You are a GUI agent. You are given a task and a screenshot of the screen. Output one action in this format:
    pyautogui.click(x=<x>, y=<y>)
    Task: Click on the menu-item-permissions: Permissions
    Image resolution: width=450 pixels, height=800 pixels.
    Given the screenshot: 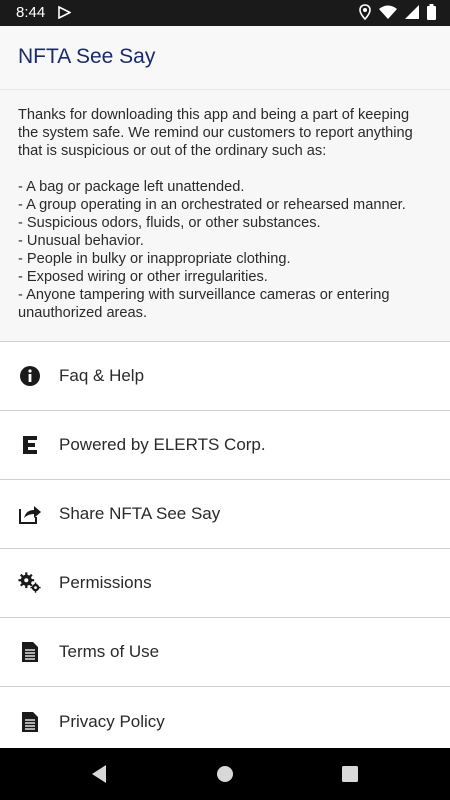 What is the action you would take?
    pyautogui.click(x=225, y=583)
    